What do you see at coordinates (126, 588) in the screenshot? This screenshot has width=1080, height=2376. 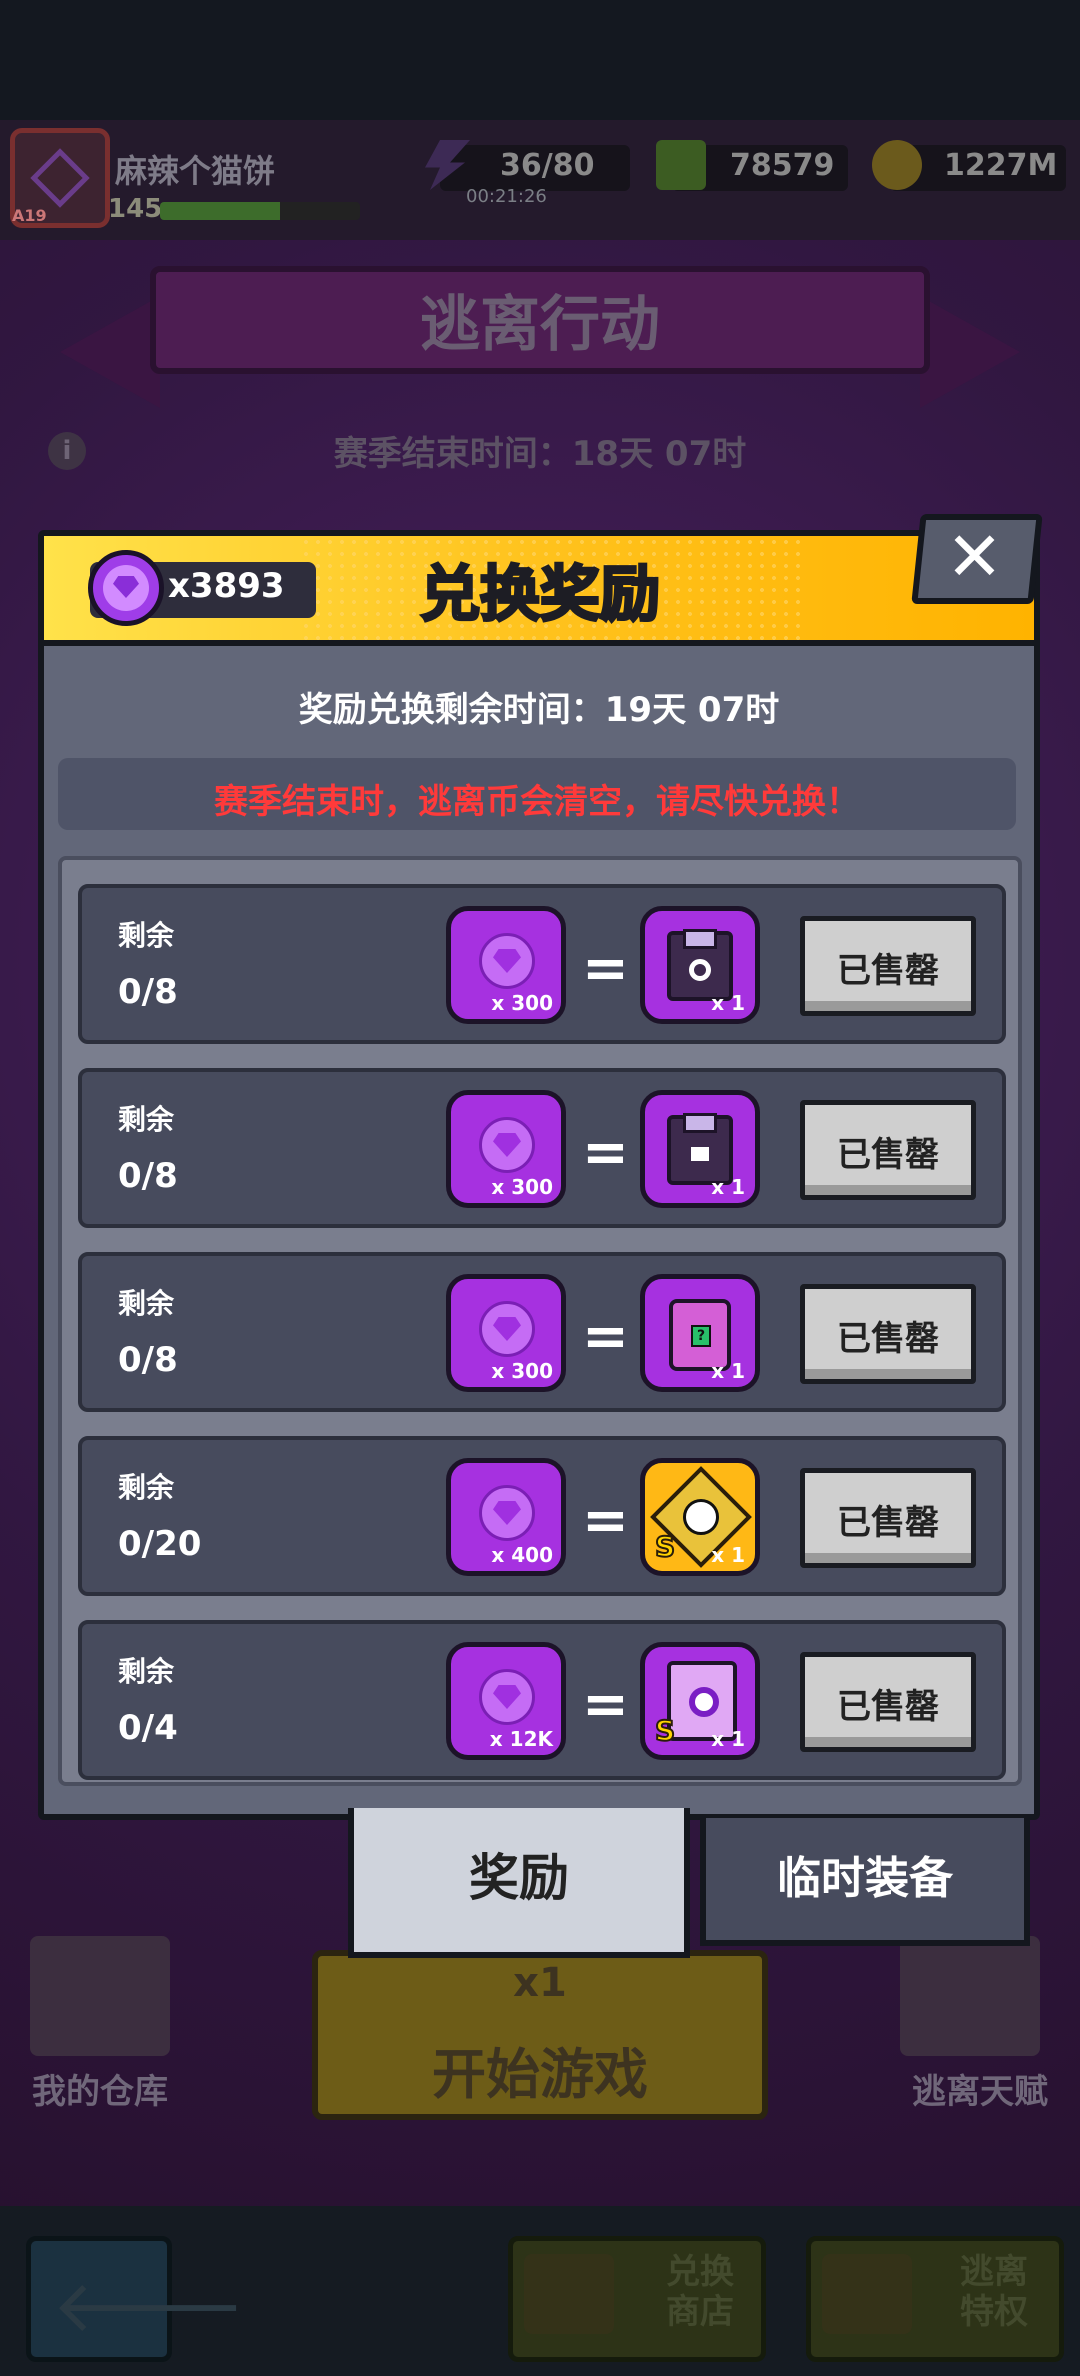 I see `escape-coin-icon` at bounding box center [126, 588].